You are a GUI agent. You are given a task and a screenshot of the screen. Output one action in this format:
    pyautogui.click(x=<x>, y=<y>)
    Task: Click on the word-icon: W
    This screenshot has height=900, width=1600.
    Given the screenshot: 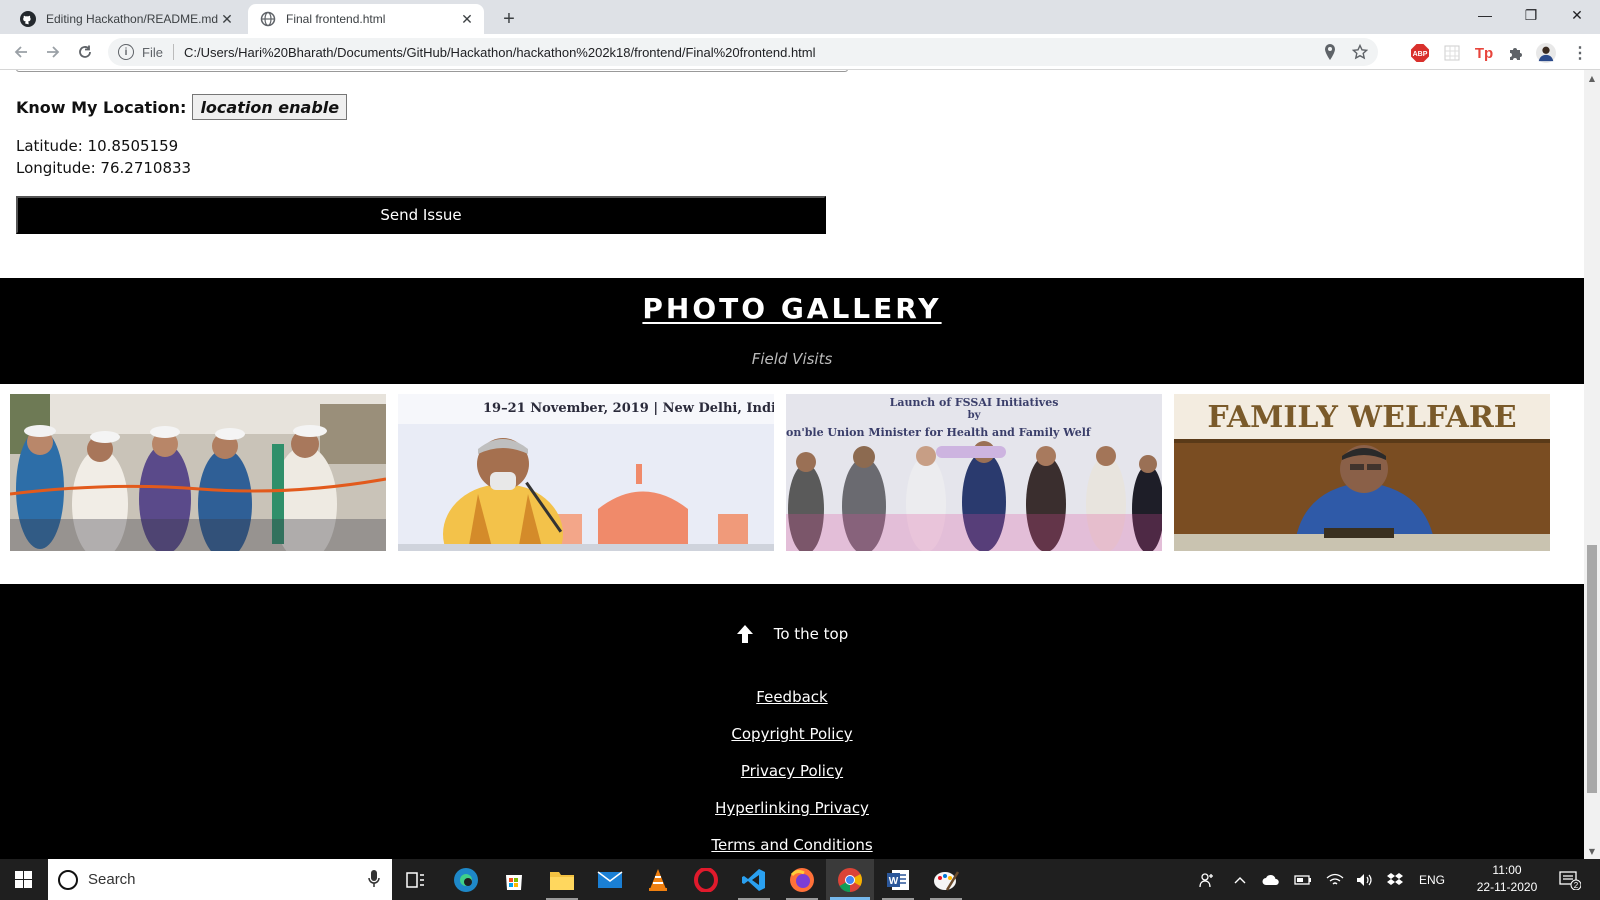 What is the action you would take?
    pyautogui.click(x=898, y=879)
    